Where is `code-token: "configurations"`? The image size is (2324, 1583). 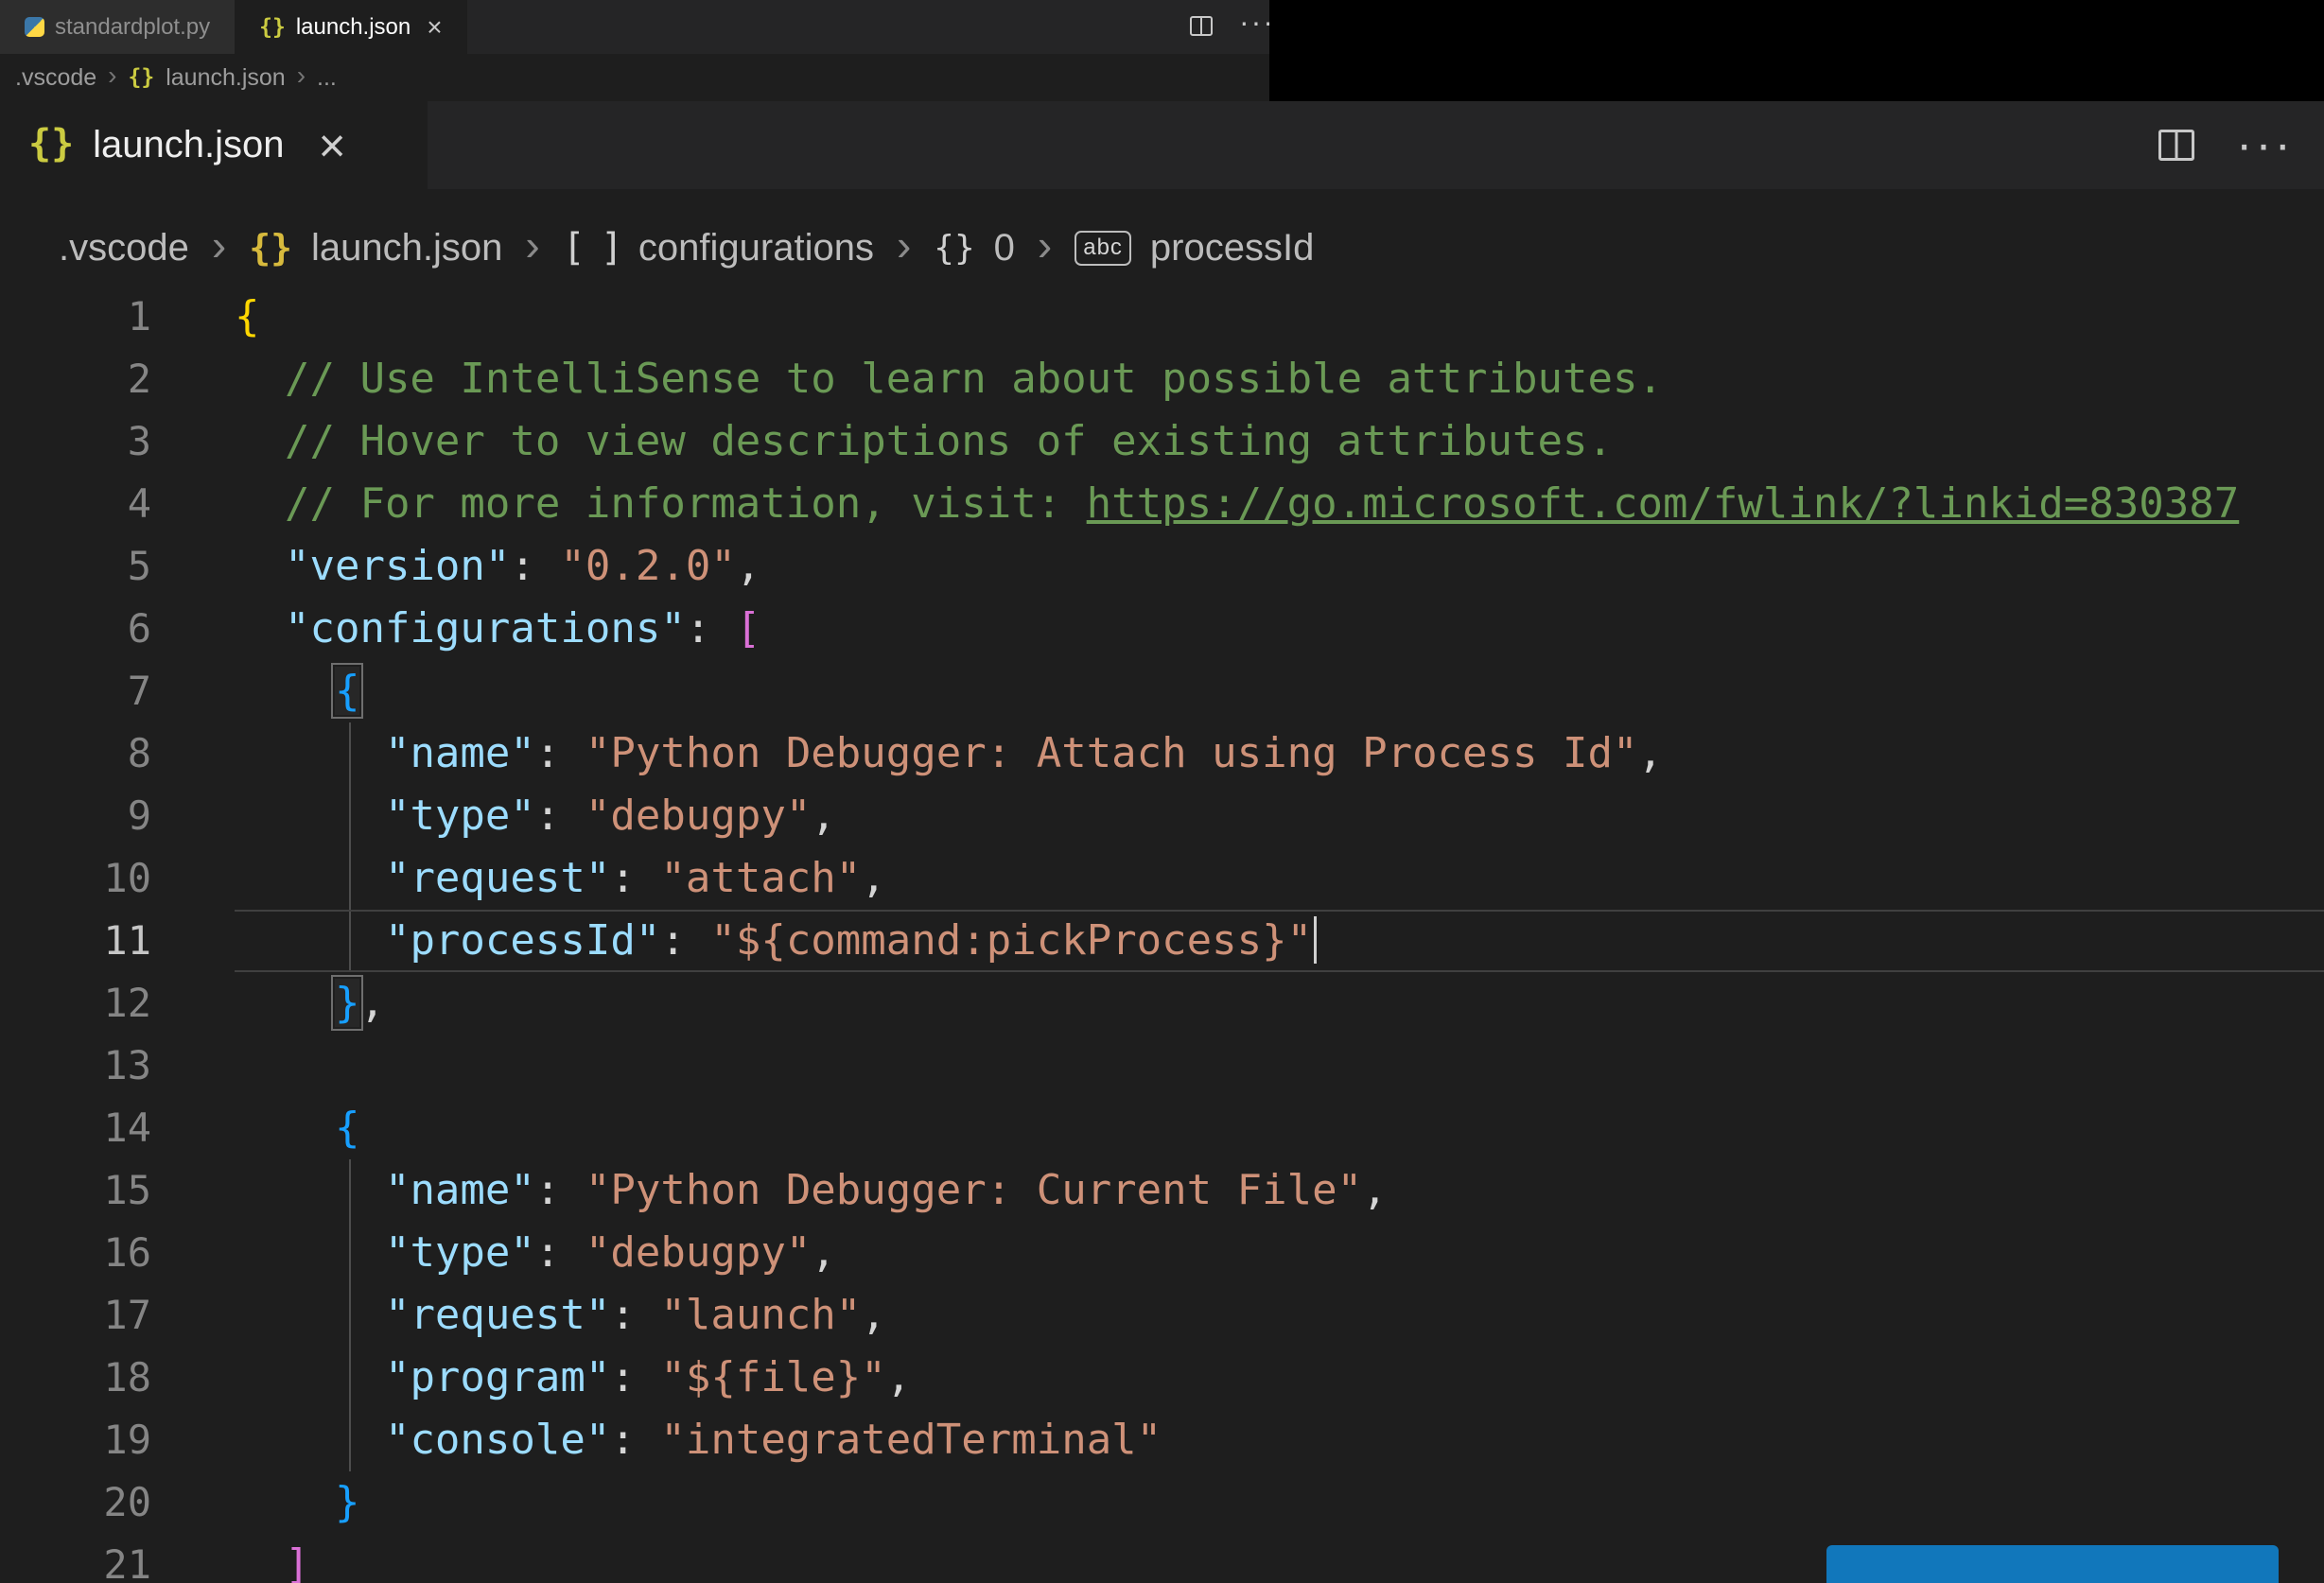
code-token: "configurations" is located at coordinates (485, 628).